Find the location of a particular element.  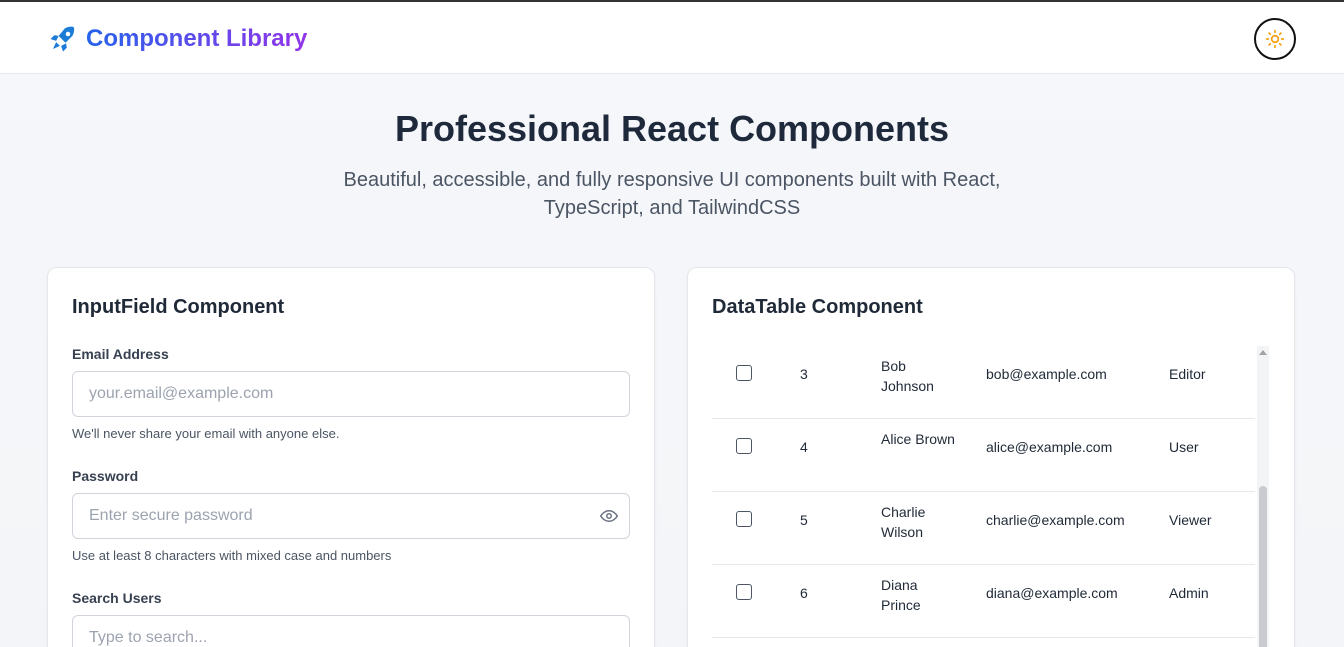

cell-email: diana@example.com is located at coordinates (1052, 593).